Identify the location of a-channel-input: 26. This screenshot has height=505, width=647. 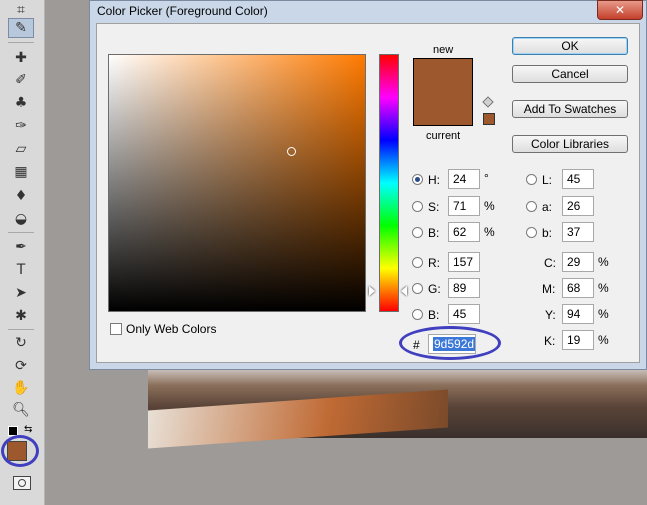
(578, 206).